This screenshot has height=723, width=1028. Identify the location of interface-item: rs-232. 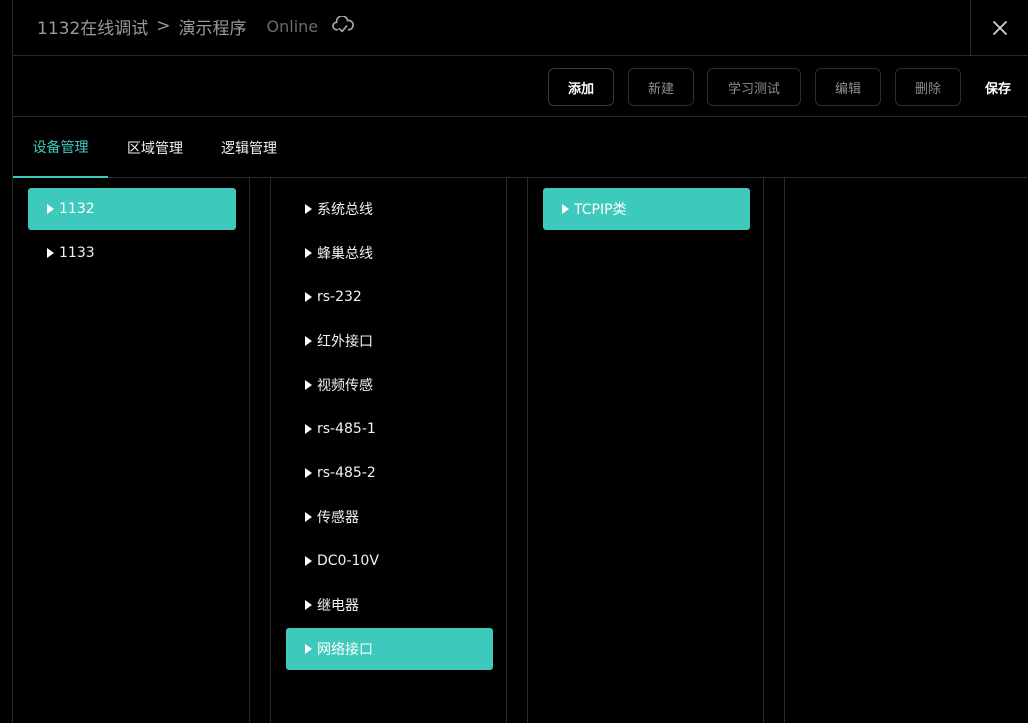
(389, 297).